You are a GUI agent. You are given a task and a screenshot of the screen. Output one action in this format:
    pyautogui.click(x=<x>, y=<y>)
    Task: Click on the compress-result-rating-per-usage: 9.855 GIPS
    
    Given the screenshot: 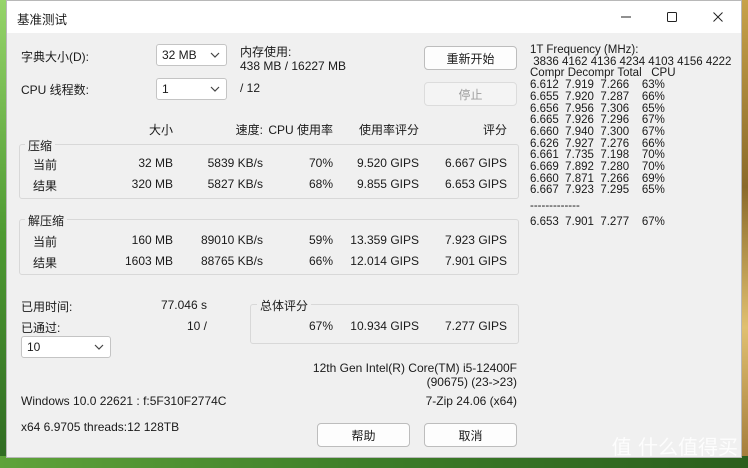 What is the action you would take?
    pyautogui.click(x=387, y=184)
    